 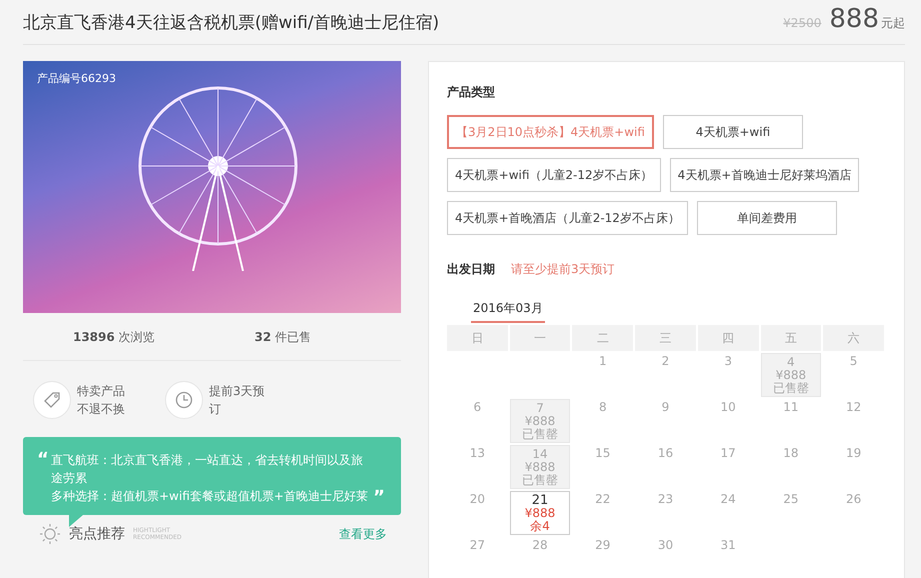 I want to click on calendar-day: 15, so click(x=602, y=453).